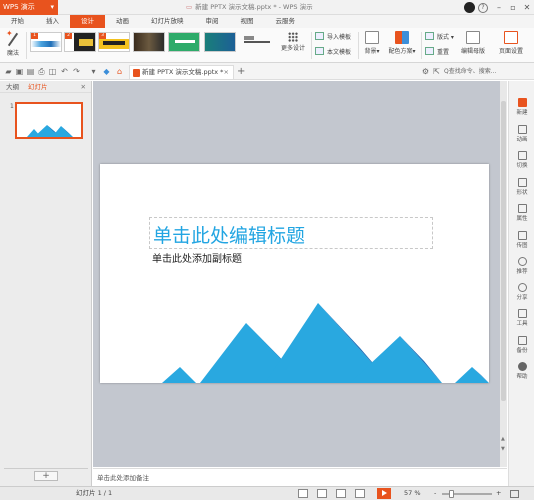  I want to click on slide-number: 1, so click(12, 106).